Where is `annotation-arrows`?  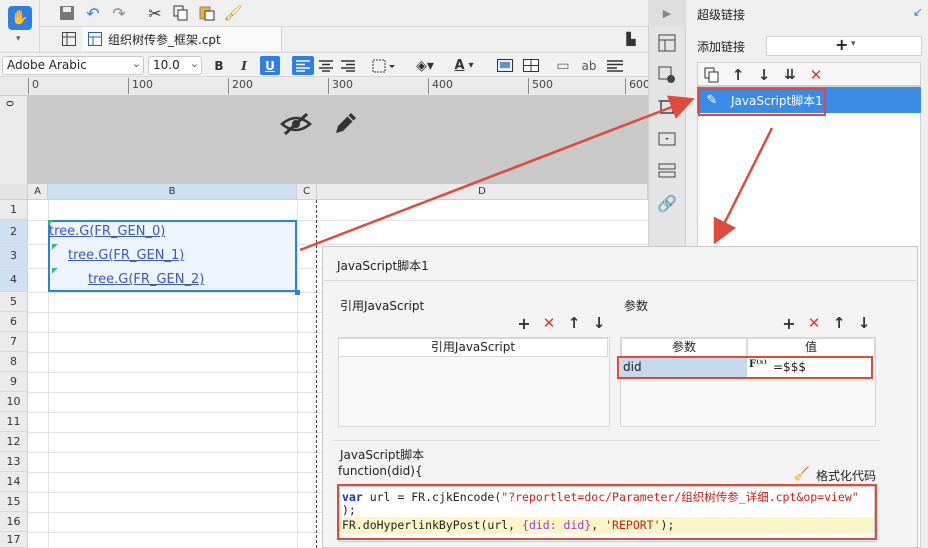 annotation-arrows is located at coordinates (536, 173).